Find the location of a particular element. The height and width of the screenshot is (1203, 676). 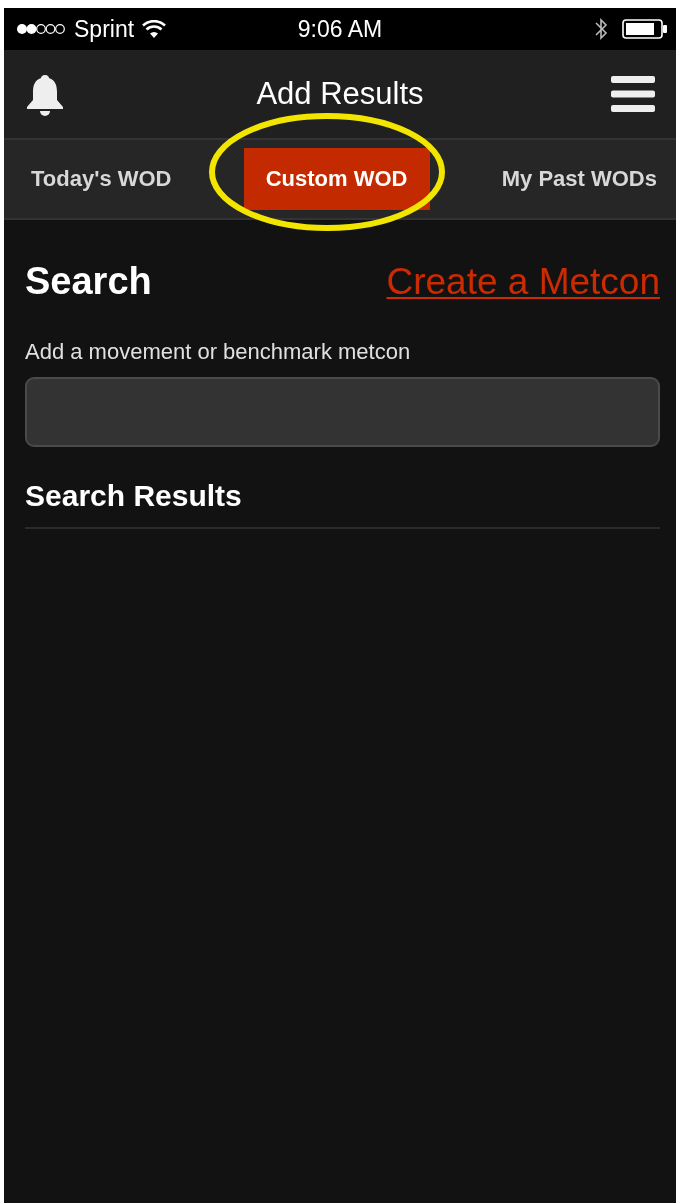

battery-icon is located at coordinates (645, 29).